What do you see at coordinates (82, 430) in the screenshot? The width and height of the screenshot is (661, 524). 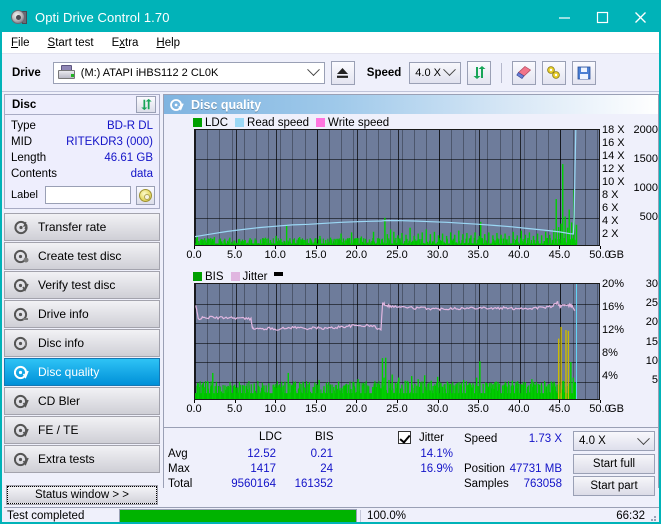 I see `sidebar-item-fe-te: FE / TE` at bounding box center [82, 430].